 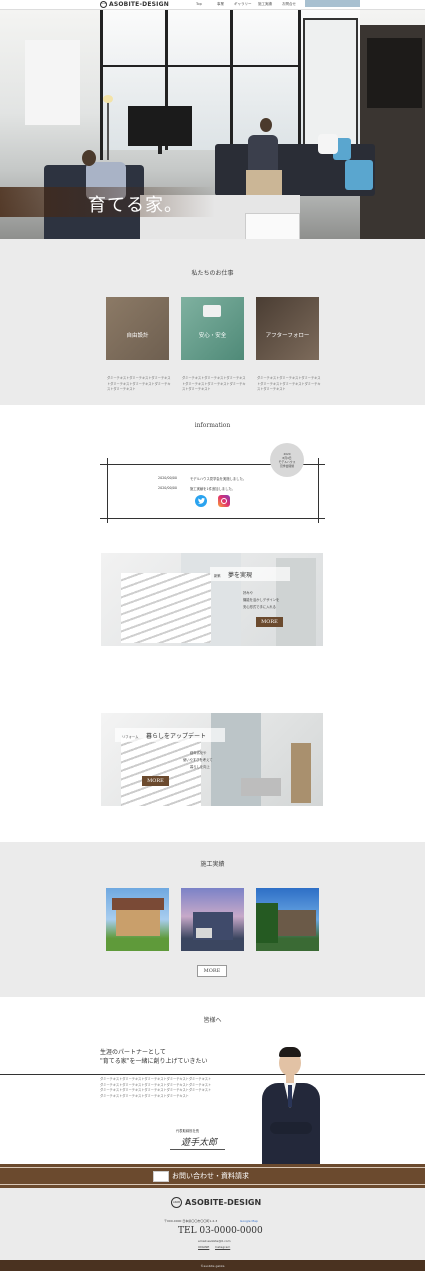 I want to click on header-logo: ASOB ASOBITE-DESIGN, so click(x=134, y=4).